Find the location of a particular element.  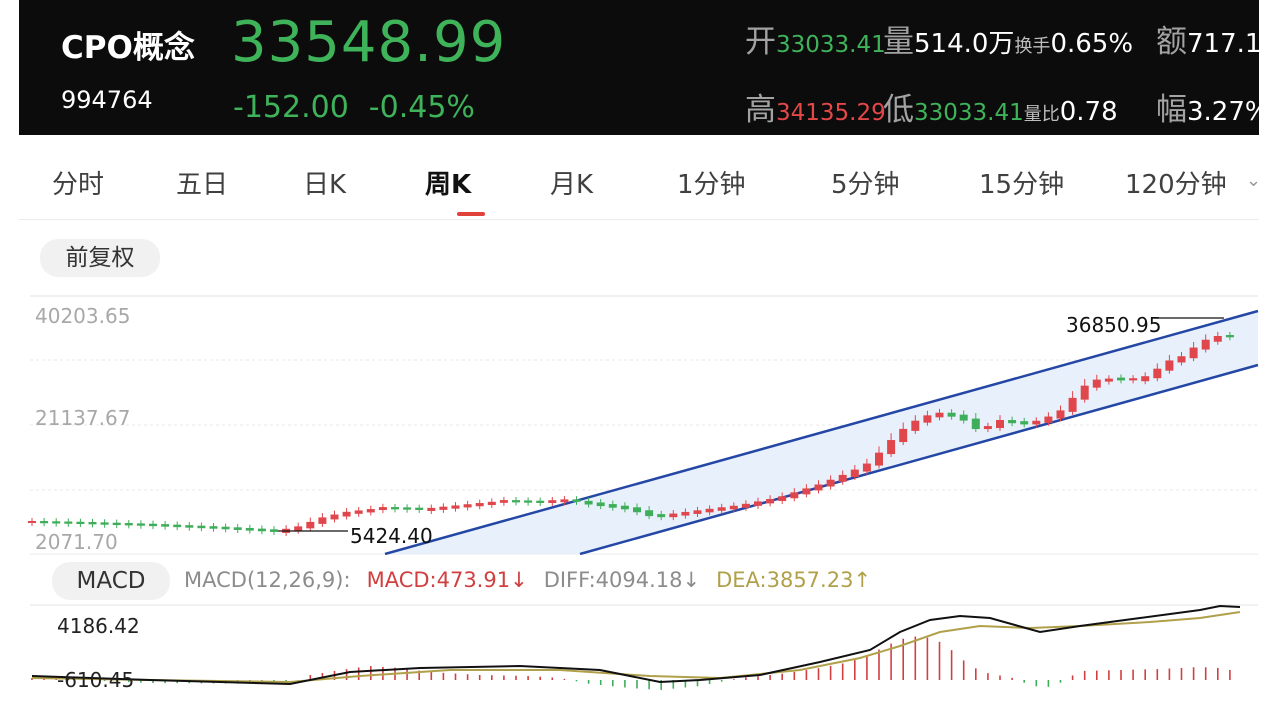

macd-y-label-top: 4186.42 is located at coordinates (98, 626).